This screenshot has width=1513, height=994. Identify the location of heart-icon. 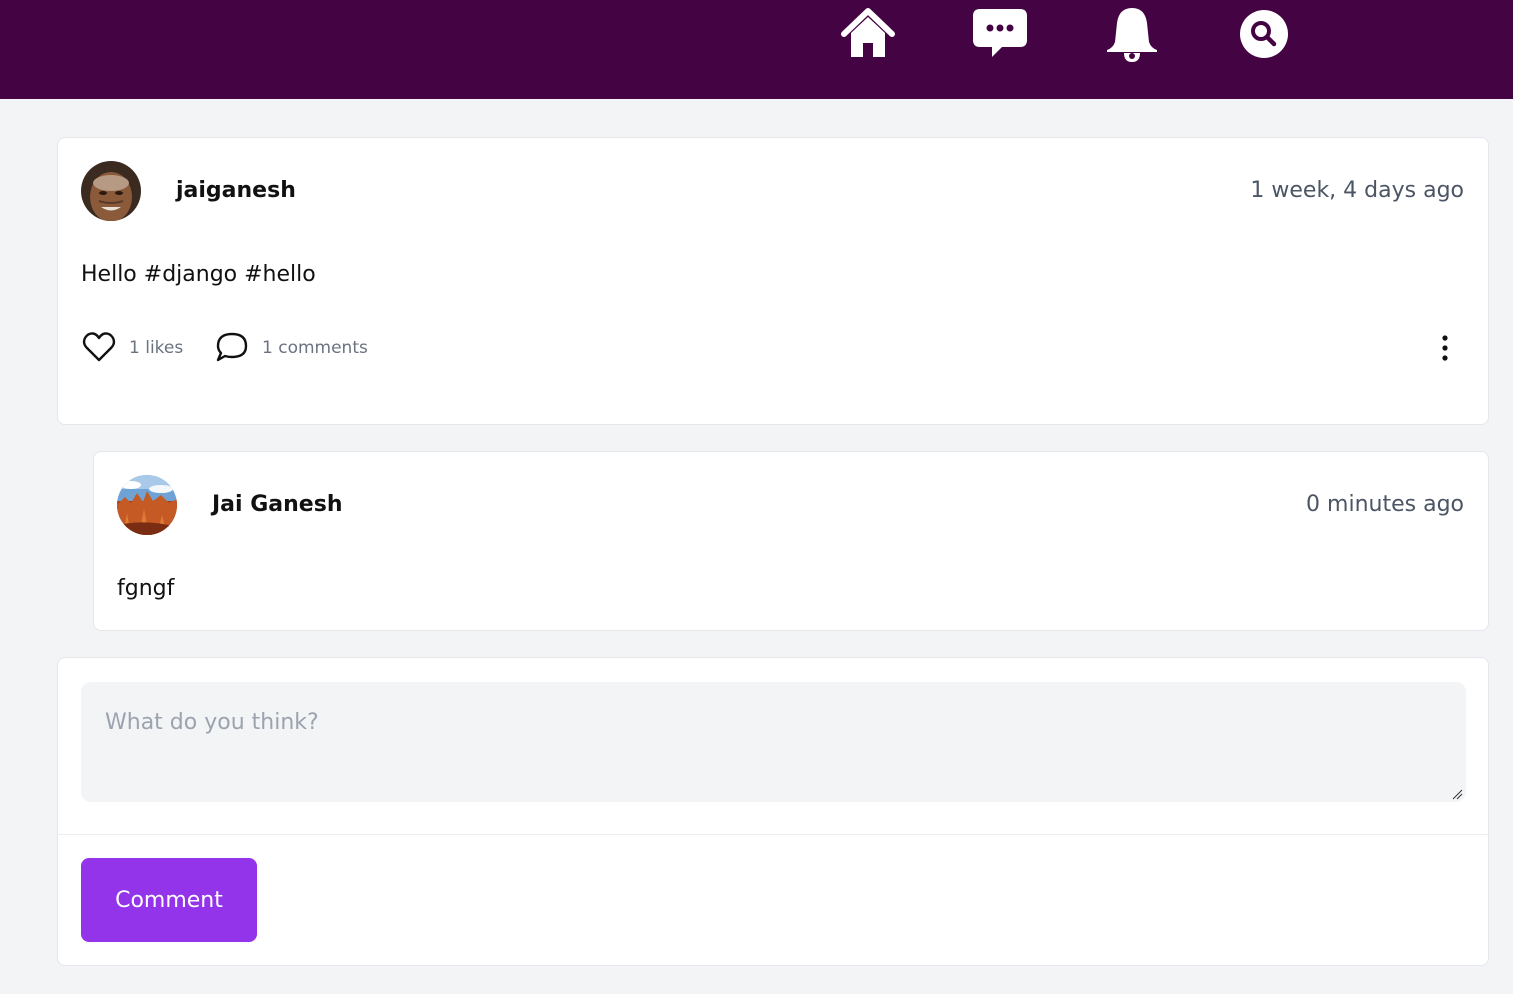
(99, 347).